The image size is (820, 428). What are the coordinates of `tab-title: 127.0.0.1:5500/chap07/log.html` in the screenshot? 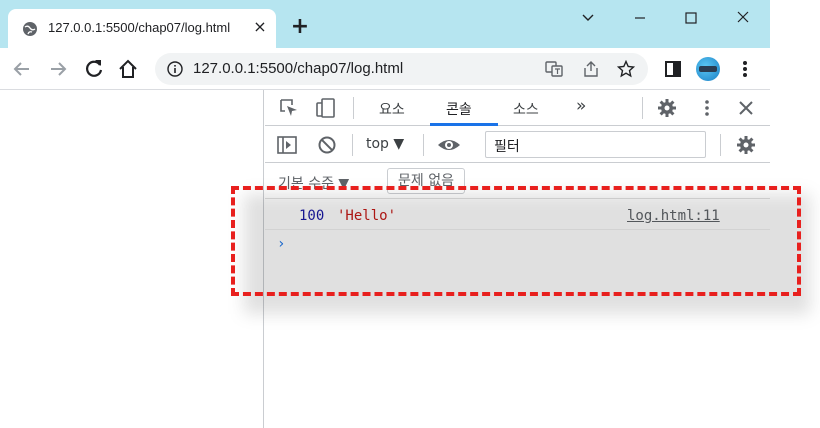 It's located at (139, 27).